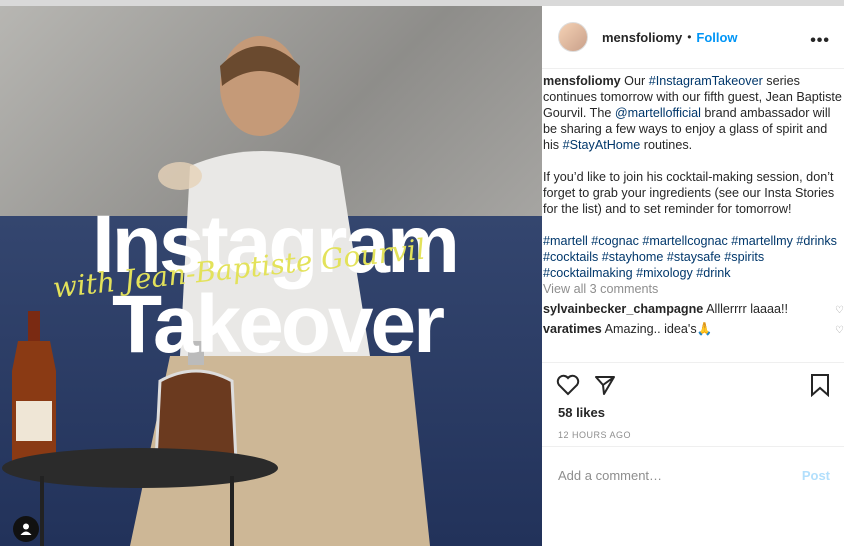  I want to click on add-comment-bar: Post, so click(693, 474).